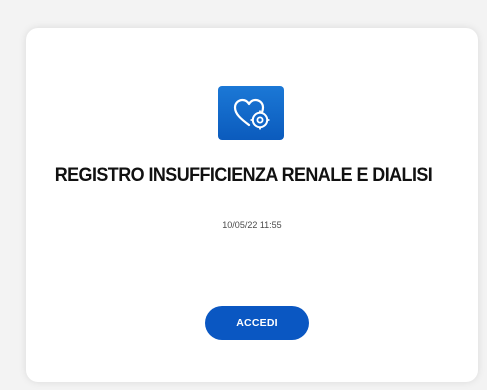  Describe the element at coordinates (257, 323) in the screenshot. I see `accedi-button: ACCEDI` at that location.